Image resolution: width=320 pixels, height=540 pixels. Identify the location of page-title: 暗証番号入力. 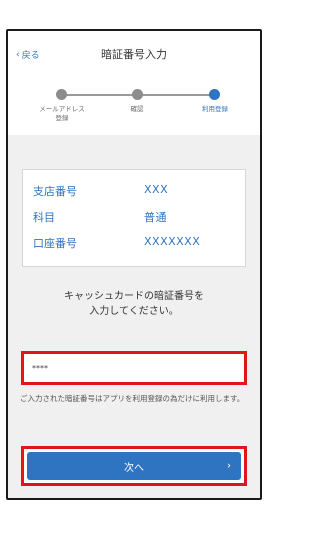
(134, 54).